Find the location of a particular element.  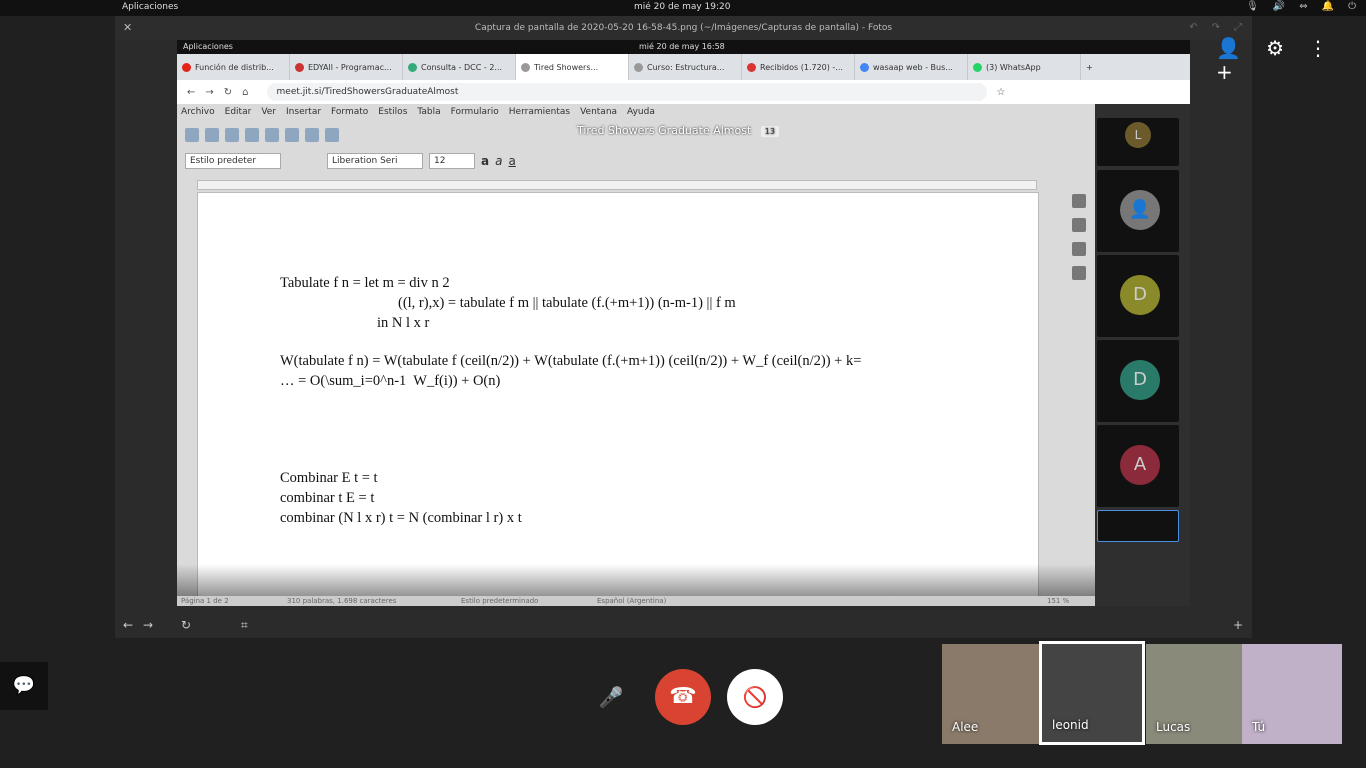

rotate-icon: ↻ is located at coordinates (186, 625).